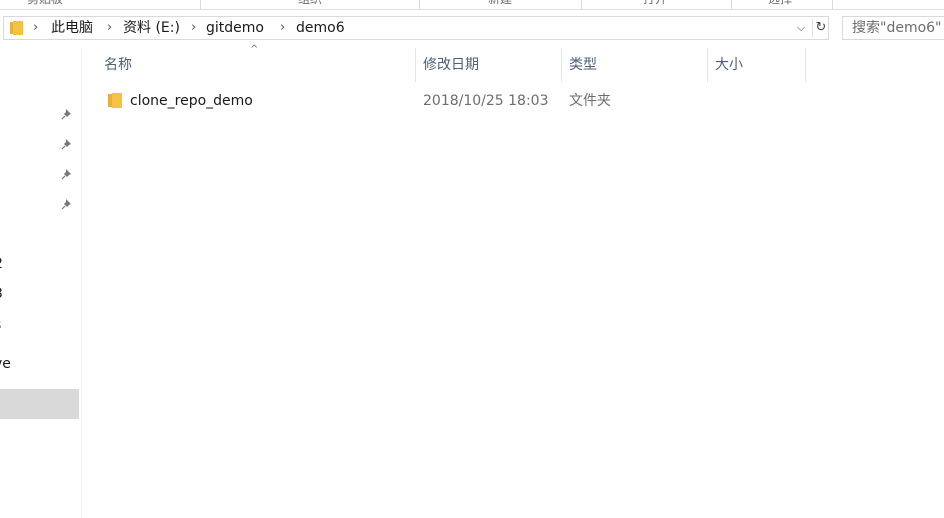  I want to click on nav-item: 2, so click(39, 264).